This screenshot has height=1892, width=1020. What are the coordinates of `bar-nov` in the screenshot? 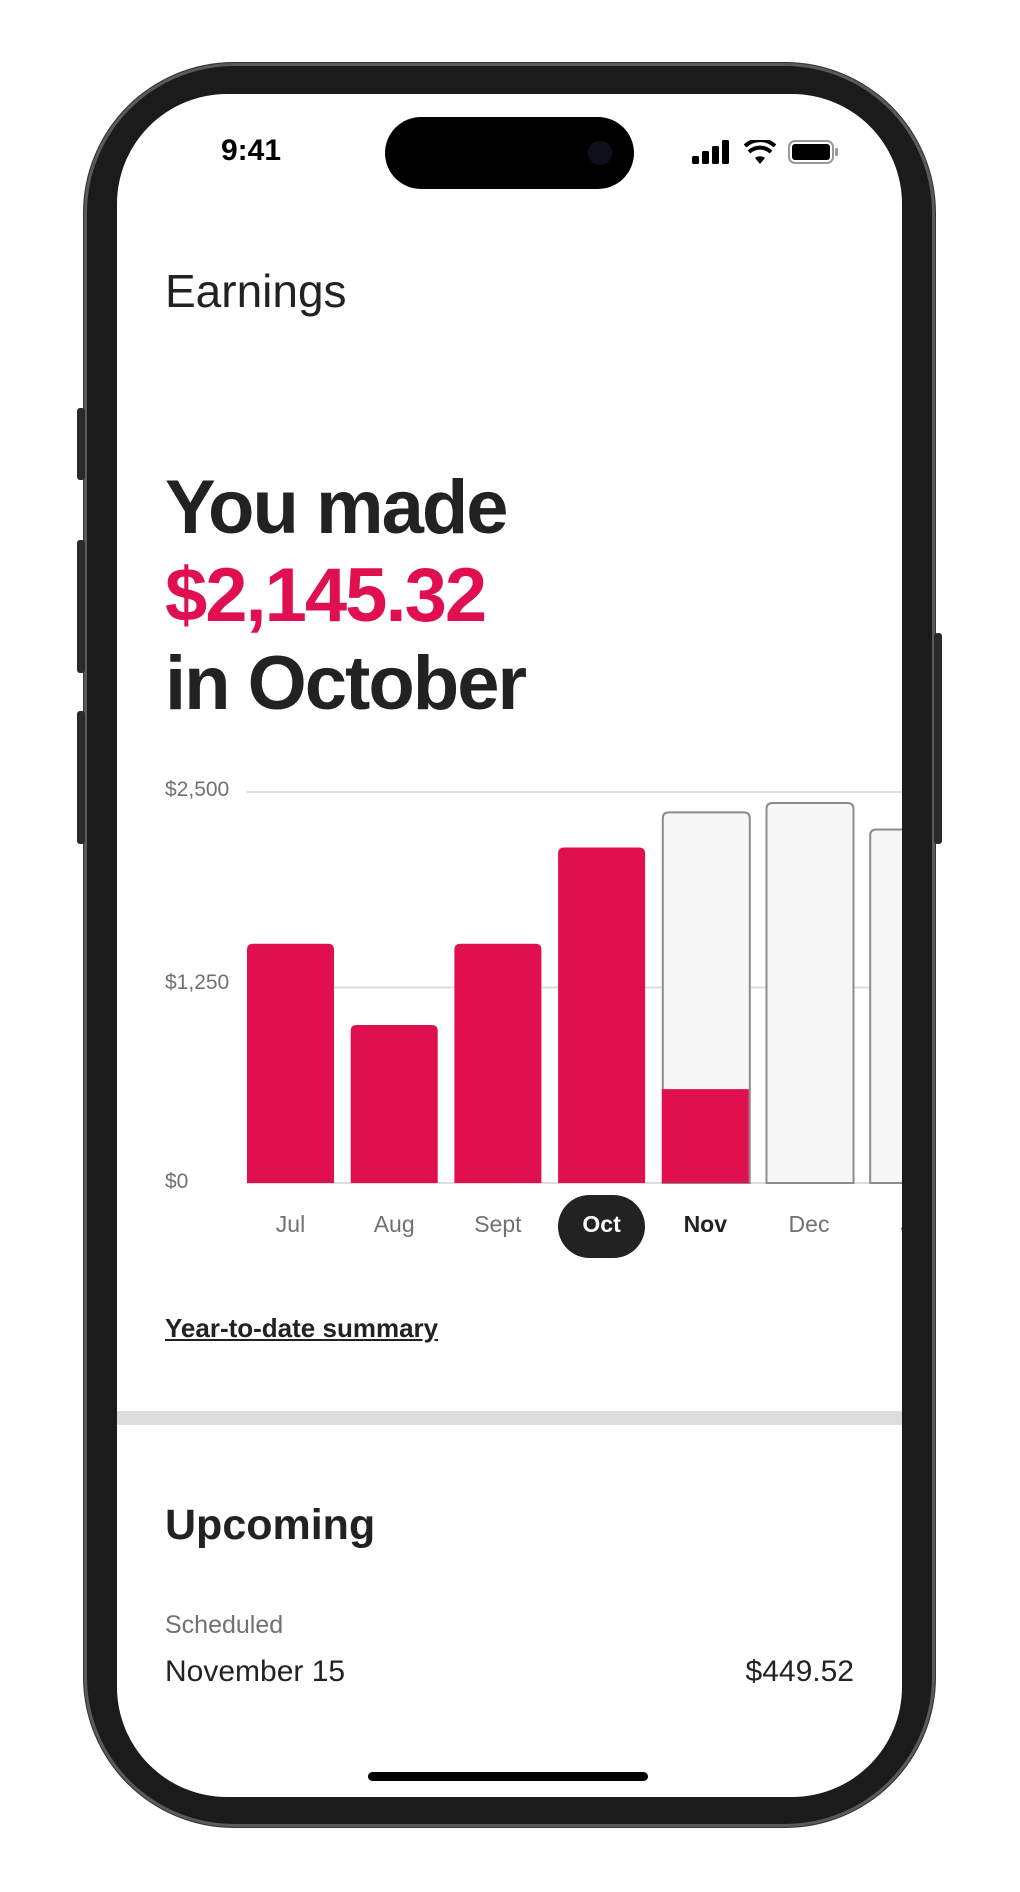 It's located at (705, 1136).